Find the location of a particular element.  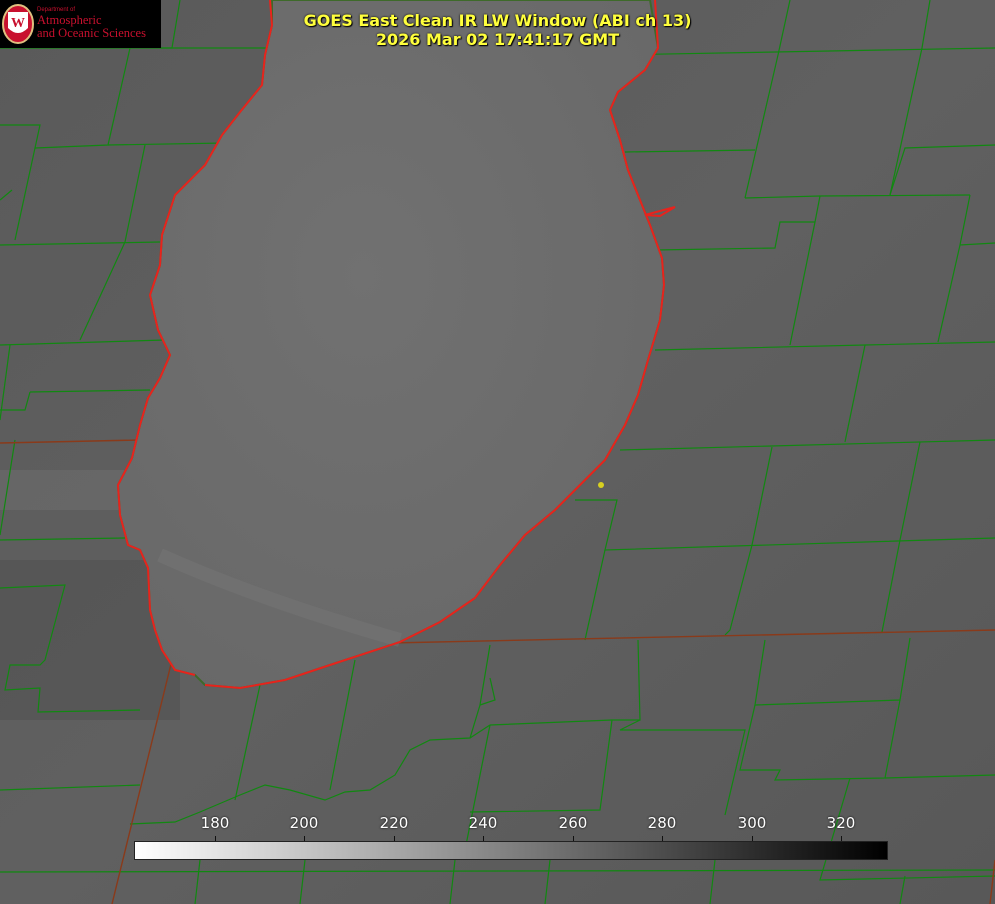

colorbar-tick-label: 220 is located at coordinates (394, 823).